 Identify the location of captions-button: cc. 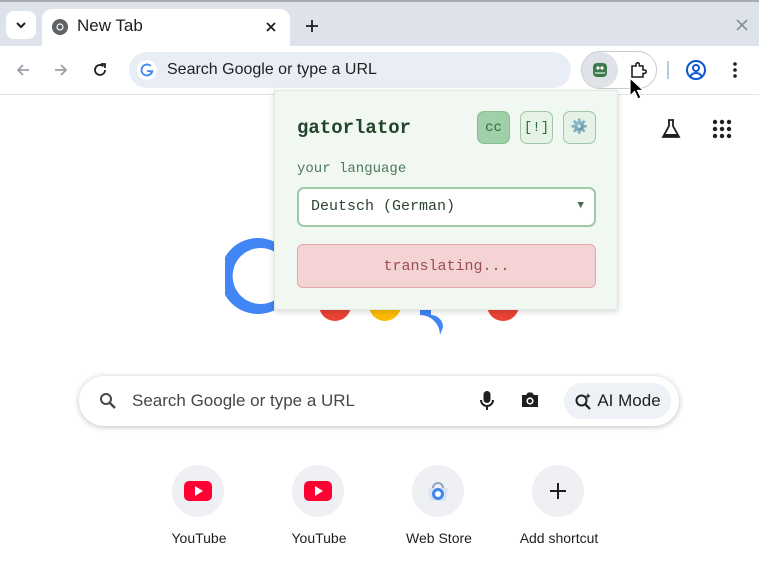
(493, 127).